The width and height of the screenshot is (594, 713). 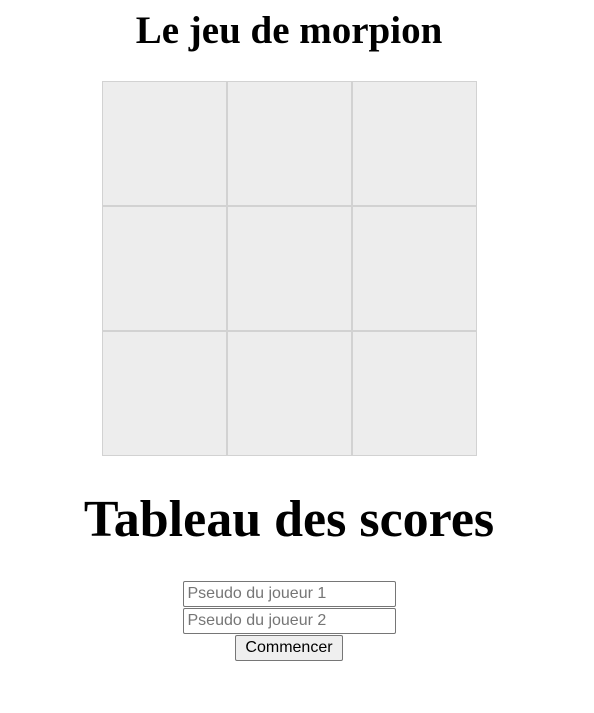 What do you see at coordinates (289, 519) in the screenshot?
I see `scoreboard-title: Tableau des scores` at bounding box center [289, 519].